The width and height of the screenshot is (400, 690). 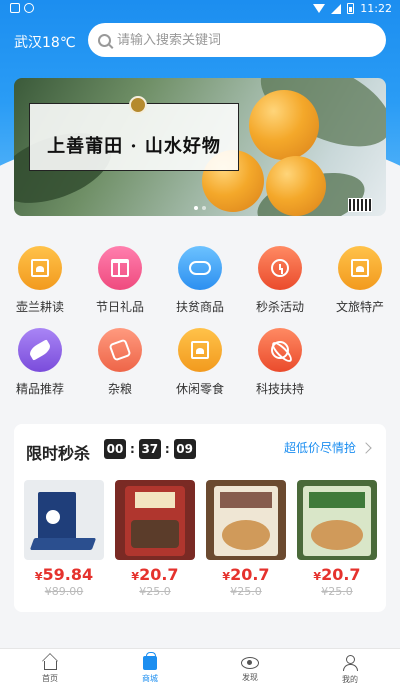 I want to click on top-row: 武汉18℃, so click(x=200, y=40).